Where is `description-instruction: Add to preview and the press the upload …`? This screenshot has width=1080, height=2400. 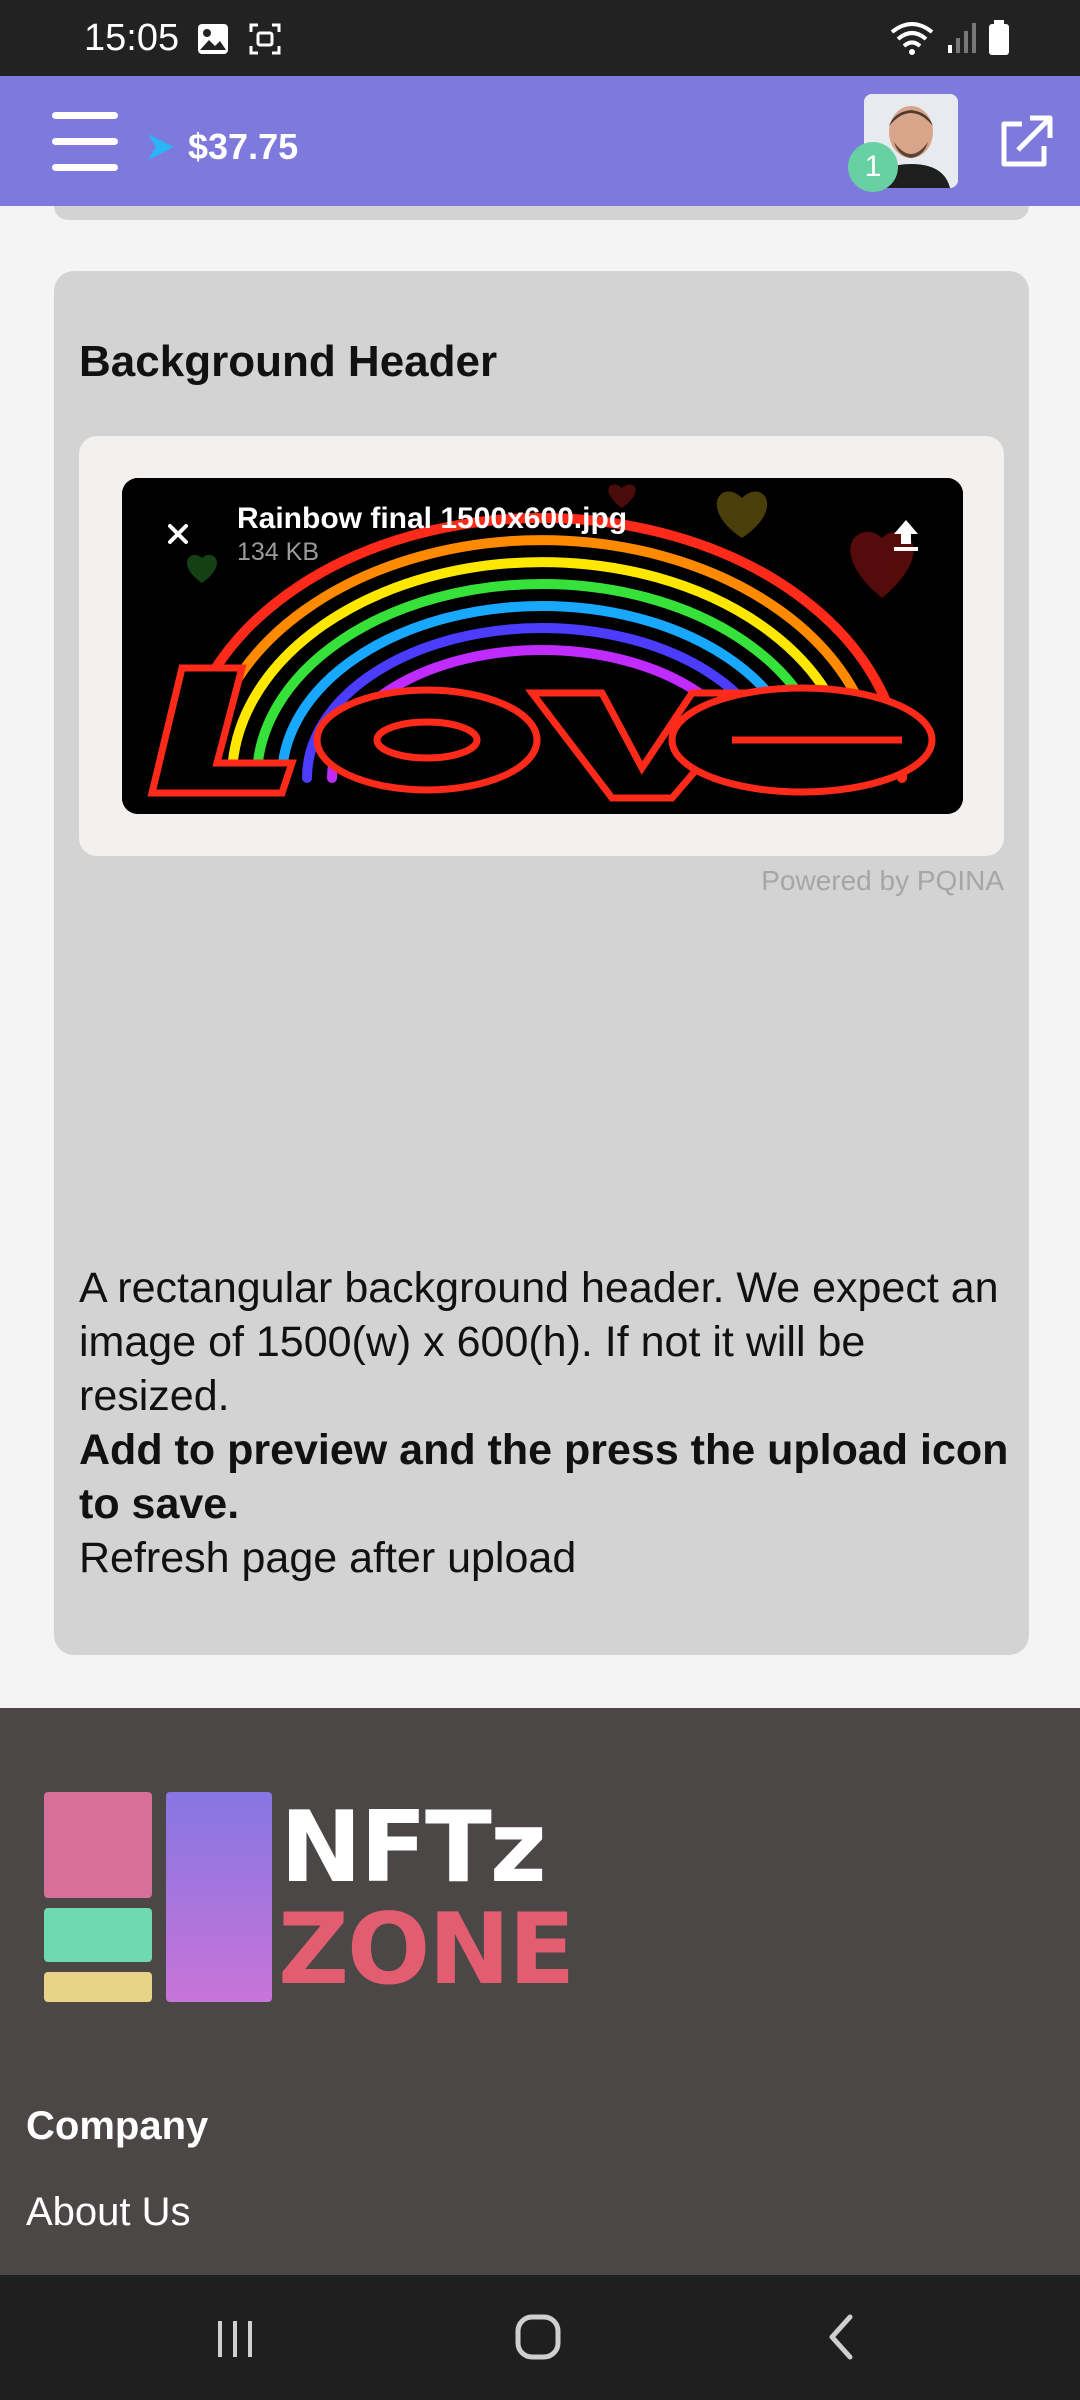 description-instruction: Add to preview and the press the upload … is located at coordinates (544, 1477).